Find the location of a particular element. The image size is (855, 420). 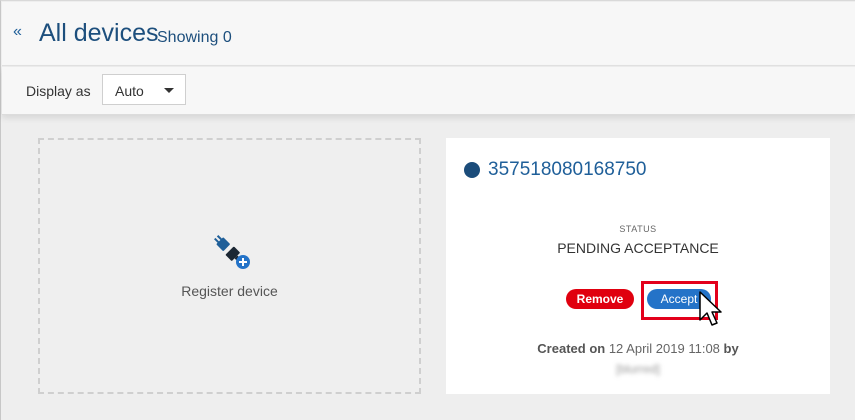

status-dot is located at coordinates (472, 170).